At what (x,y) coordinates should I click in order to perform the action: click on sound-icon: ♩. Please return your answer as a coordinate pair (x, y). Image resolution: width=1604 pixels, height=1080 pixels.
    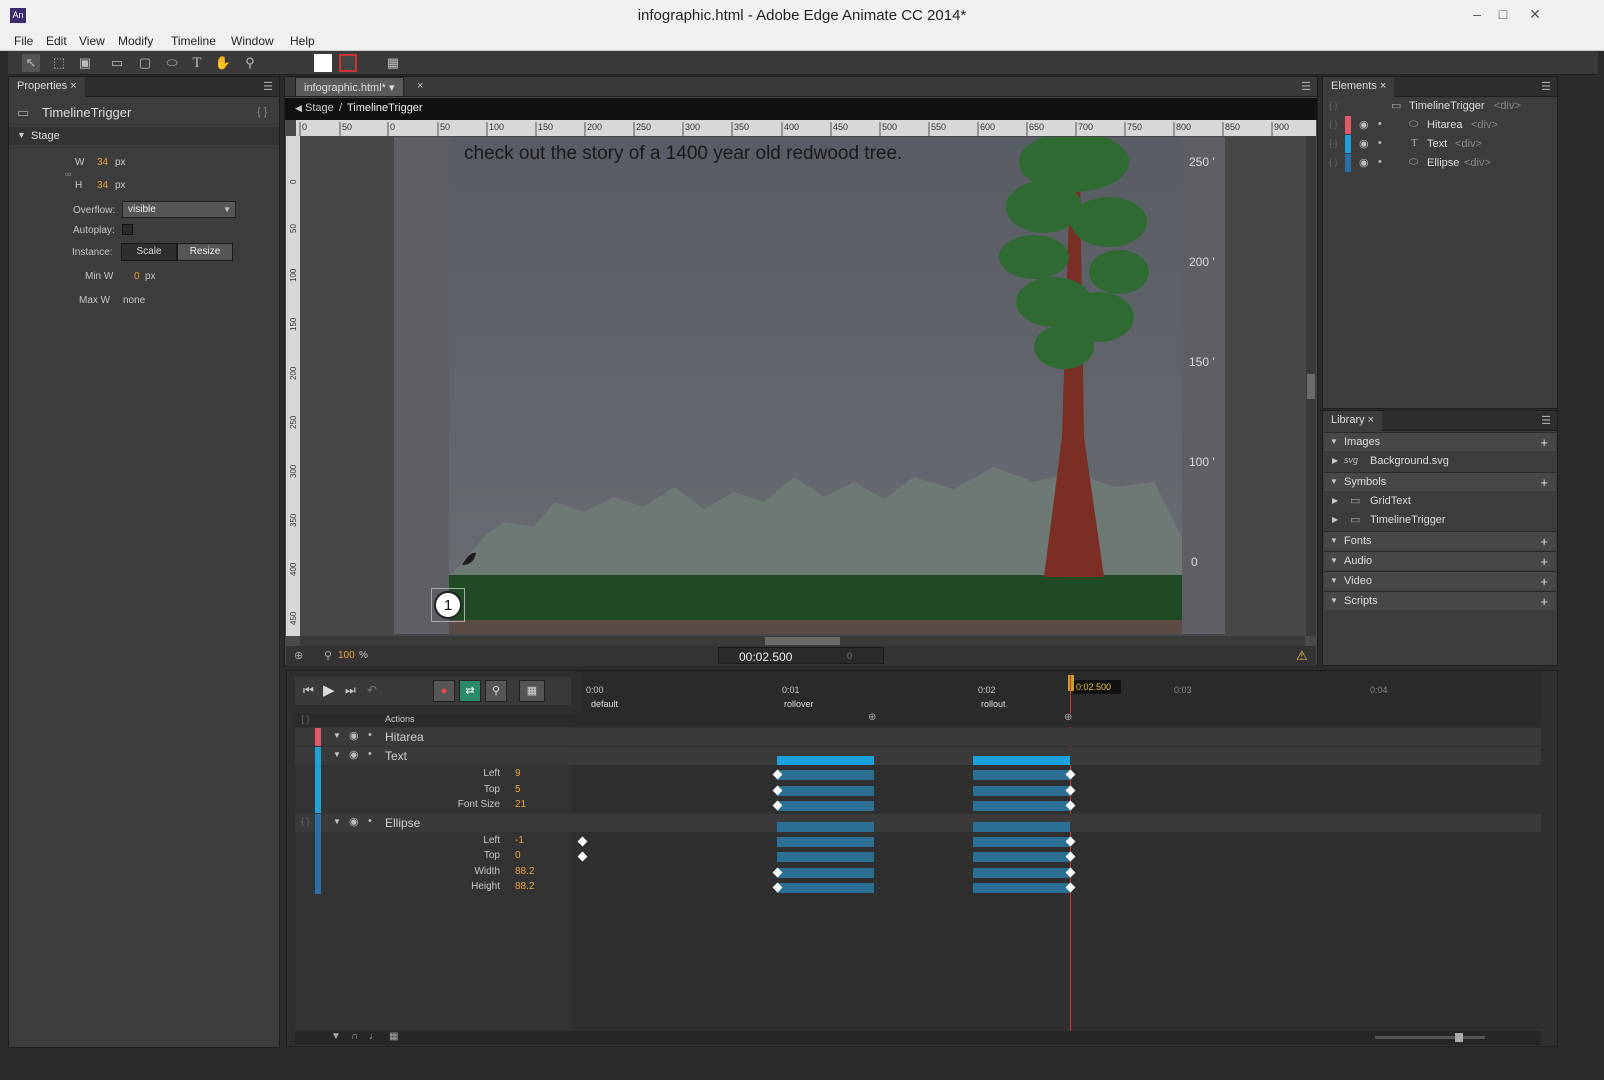
    Looking at the image, I should click on (374, 1036).